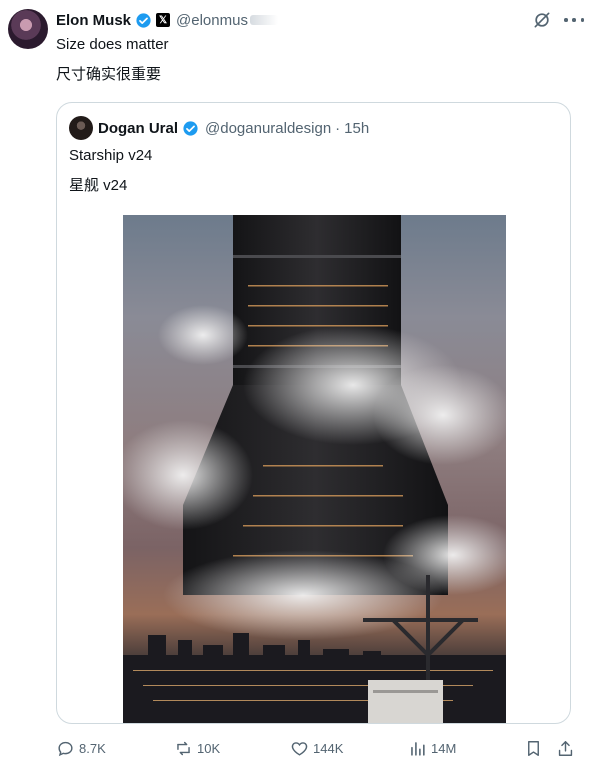 Image resolution: width=596 pixels, height=769 pixels. Describe the element at coordinates (138, 128) in the screenshot. I see `quoted-author-name: Dogan Ural` at that location.